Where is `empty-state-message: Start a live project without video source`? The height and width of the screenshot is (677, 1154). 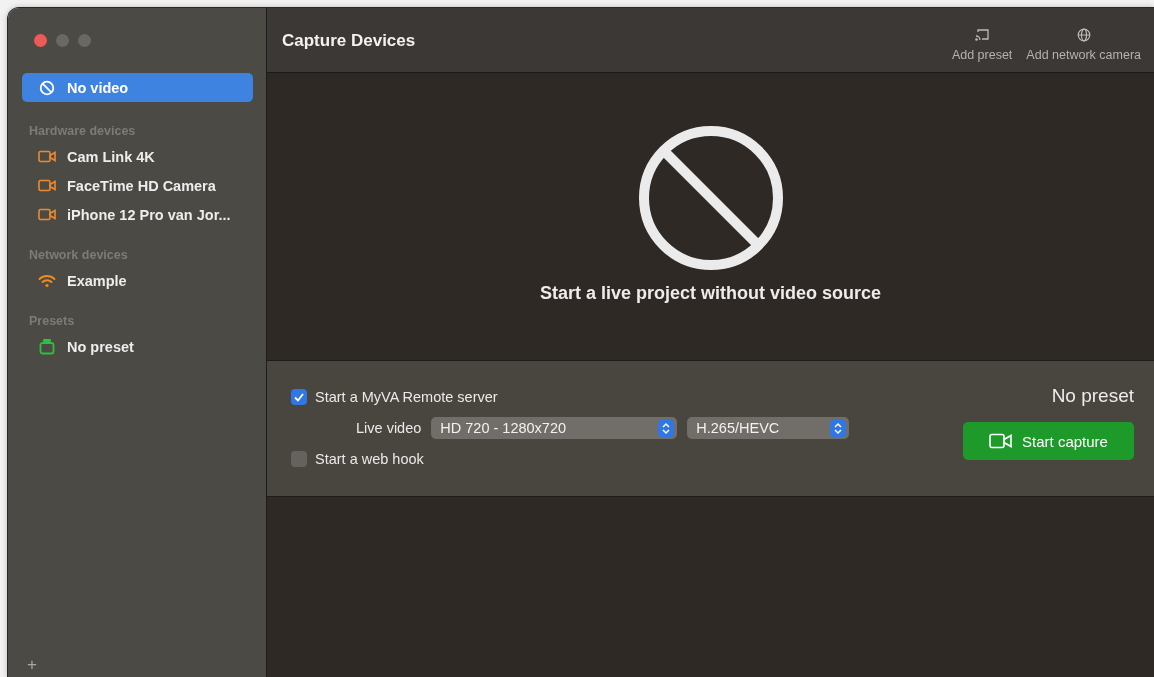 empty-state-message: Start a live project without video source is located at coordinates (710, 293).